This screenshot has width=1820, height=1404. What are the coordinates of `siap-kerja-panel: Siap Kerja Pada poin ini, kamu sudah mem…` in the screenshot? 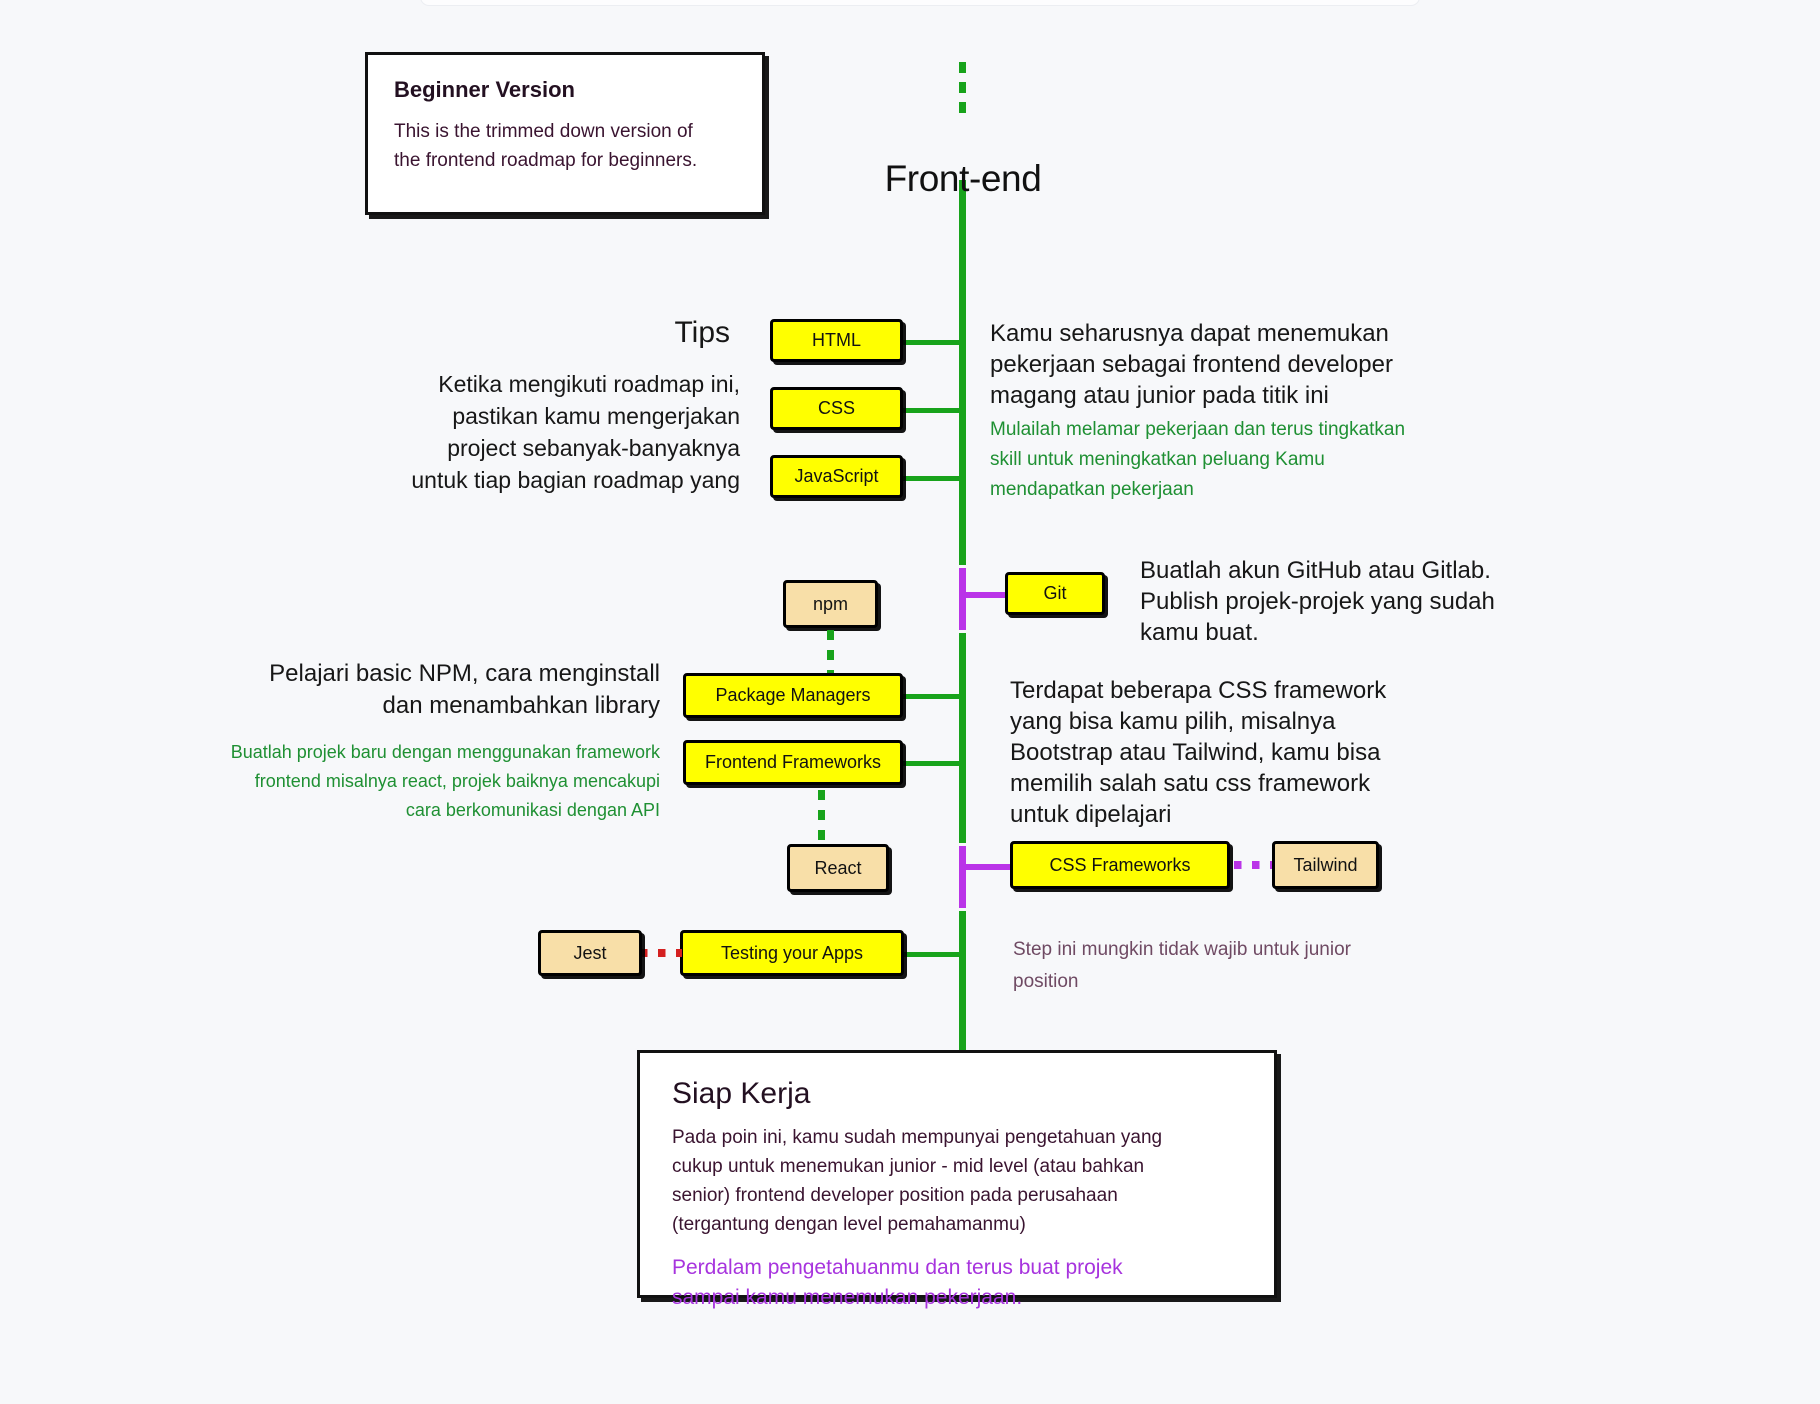 It's located at (957, 1179).